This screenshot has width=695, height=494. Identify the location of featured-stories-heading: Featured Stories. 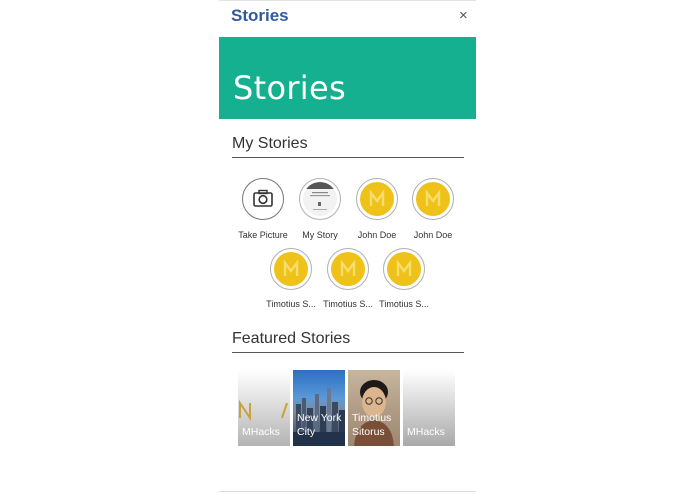
(291, 338).